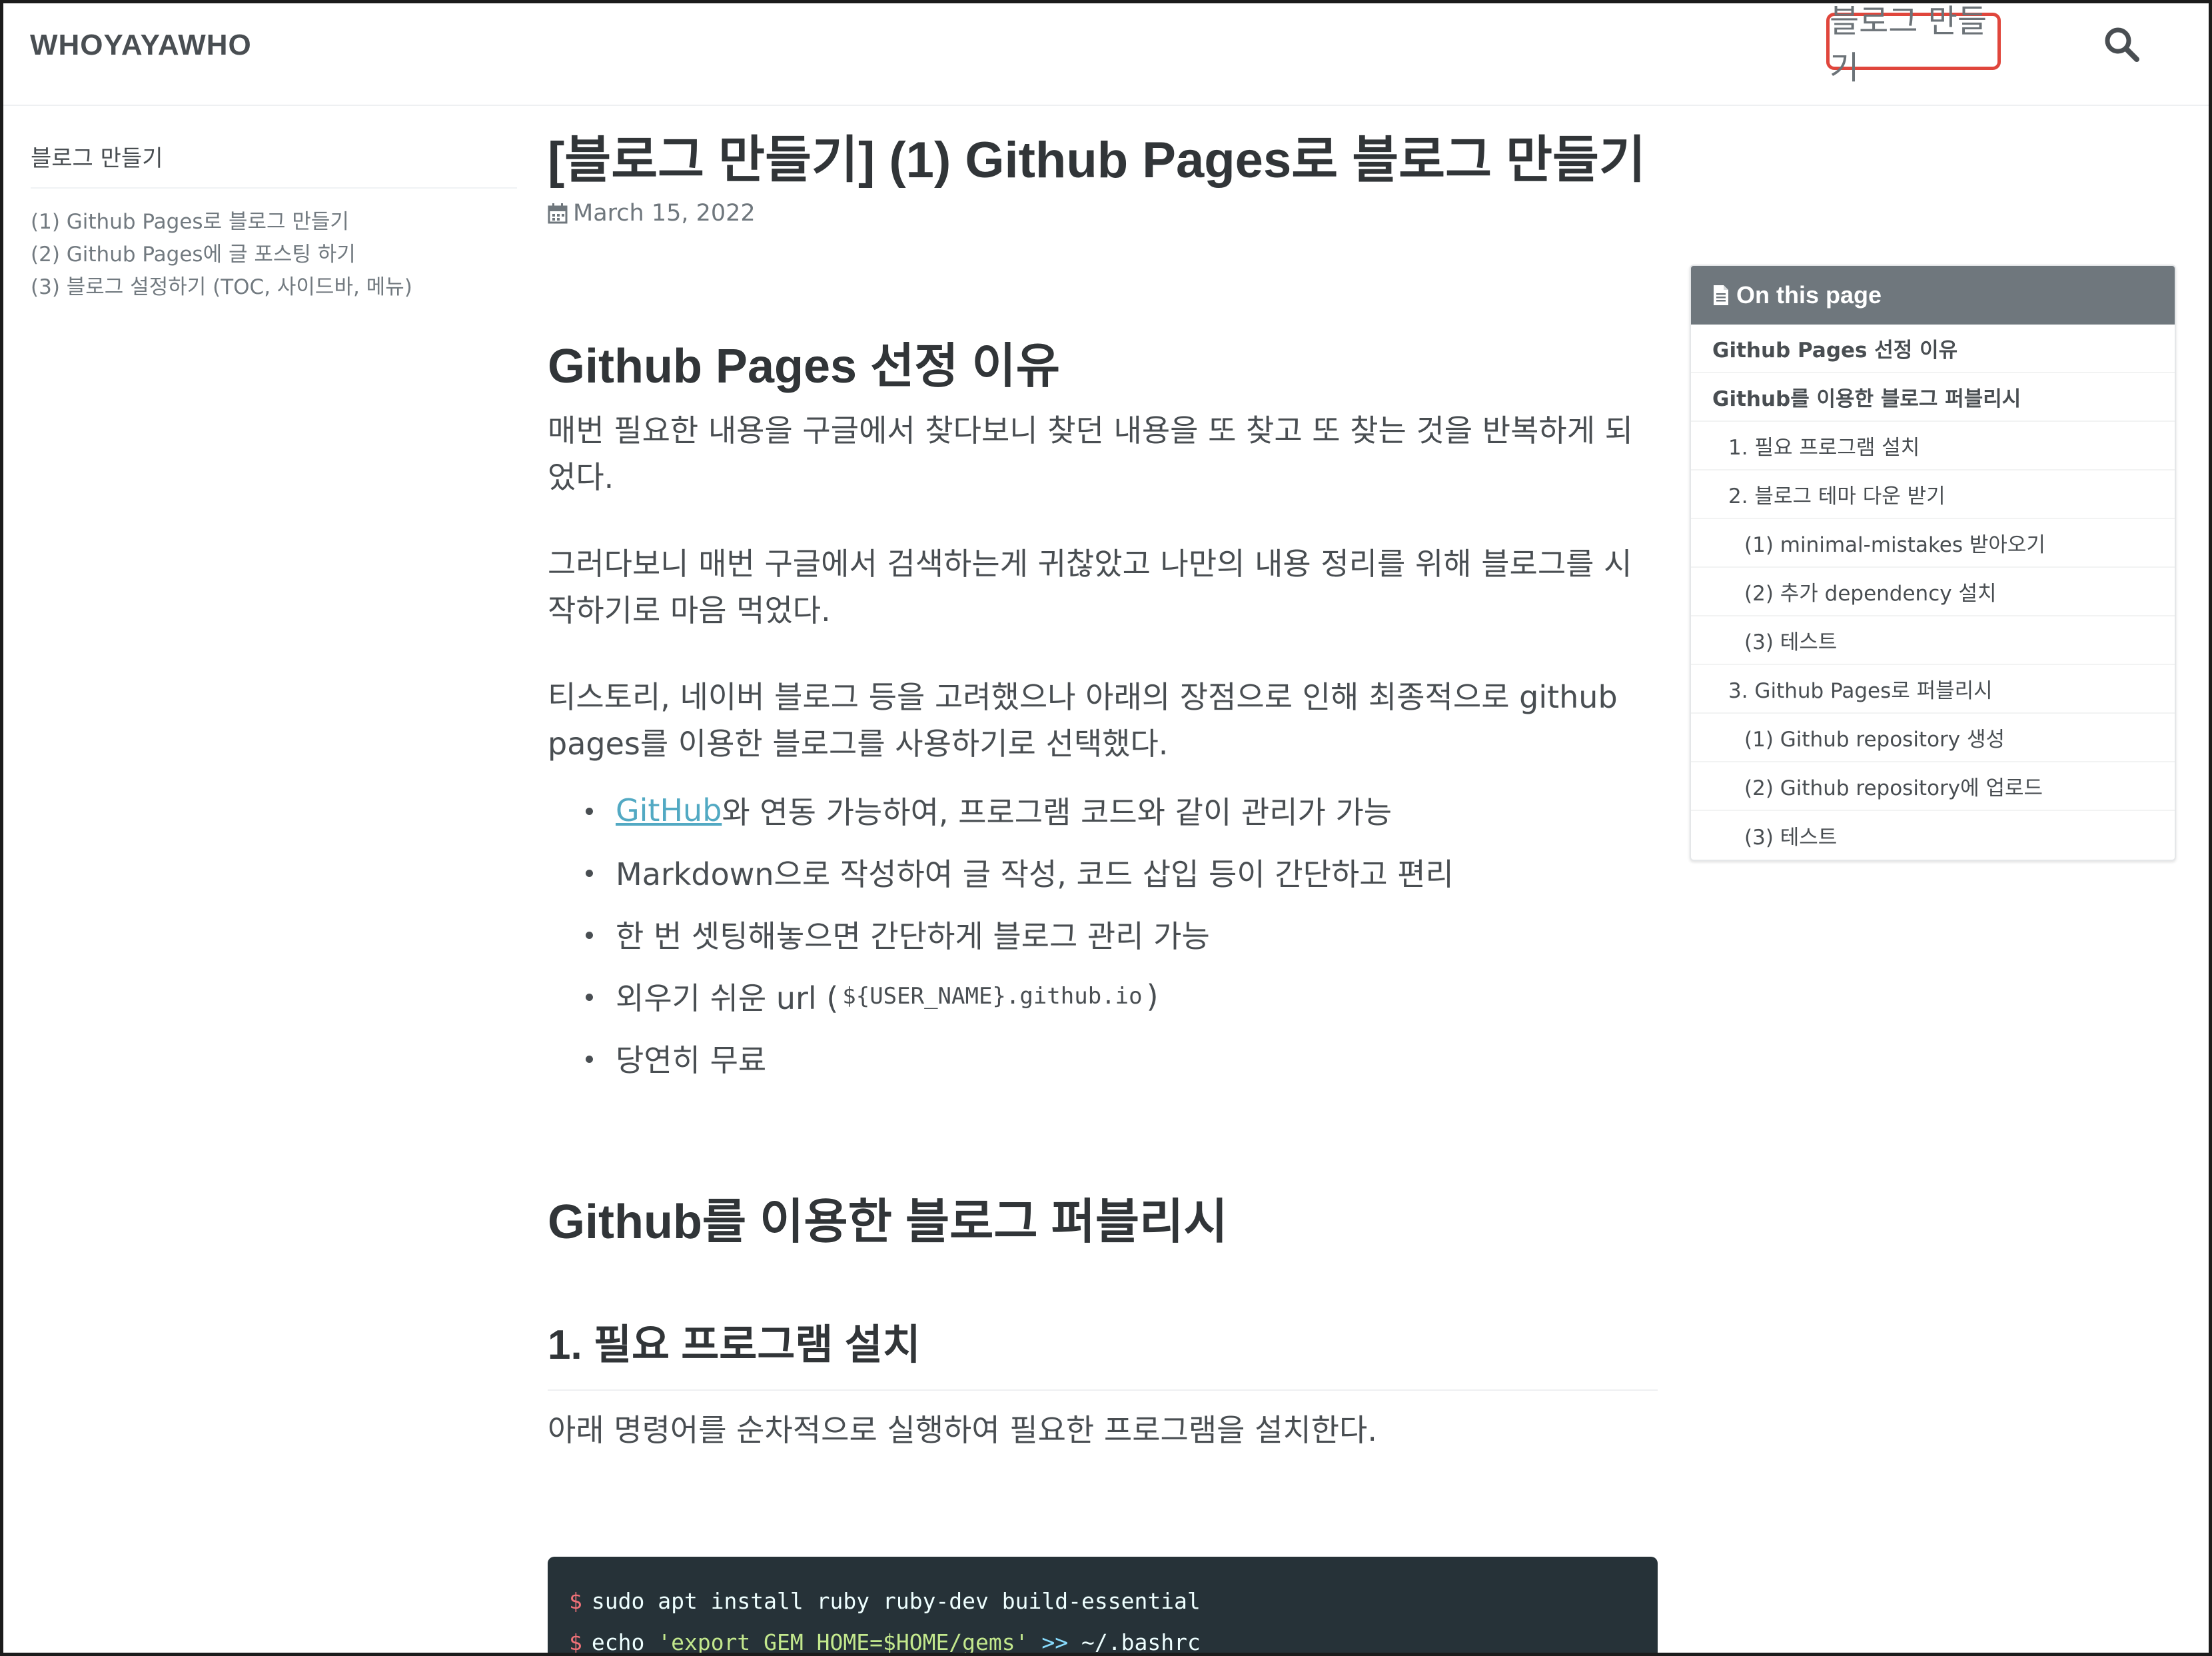 The width and height of the screenshot is (2212, 1656). What do you see at coordinates (1103, 213) in the screenshot?
I see `page-date: March 15, 2022` at bounding box center [1103, 213].